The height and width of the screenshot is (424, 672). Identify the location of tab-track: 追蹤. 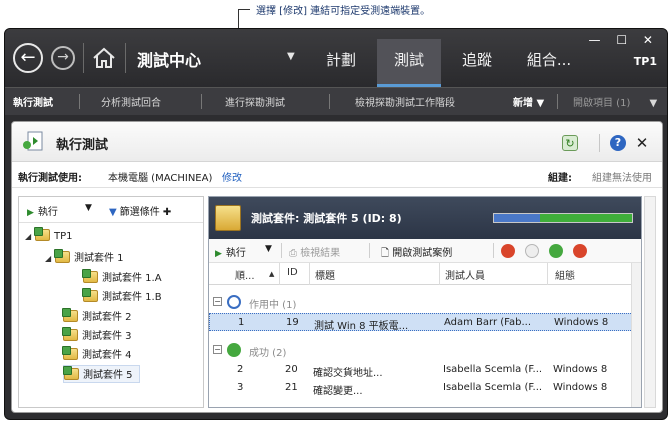
(477, 63).